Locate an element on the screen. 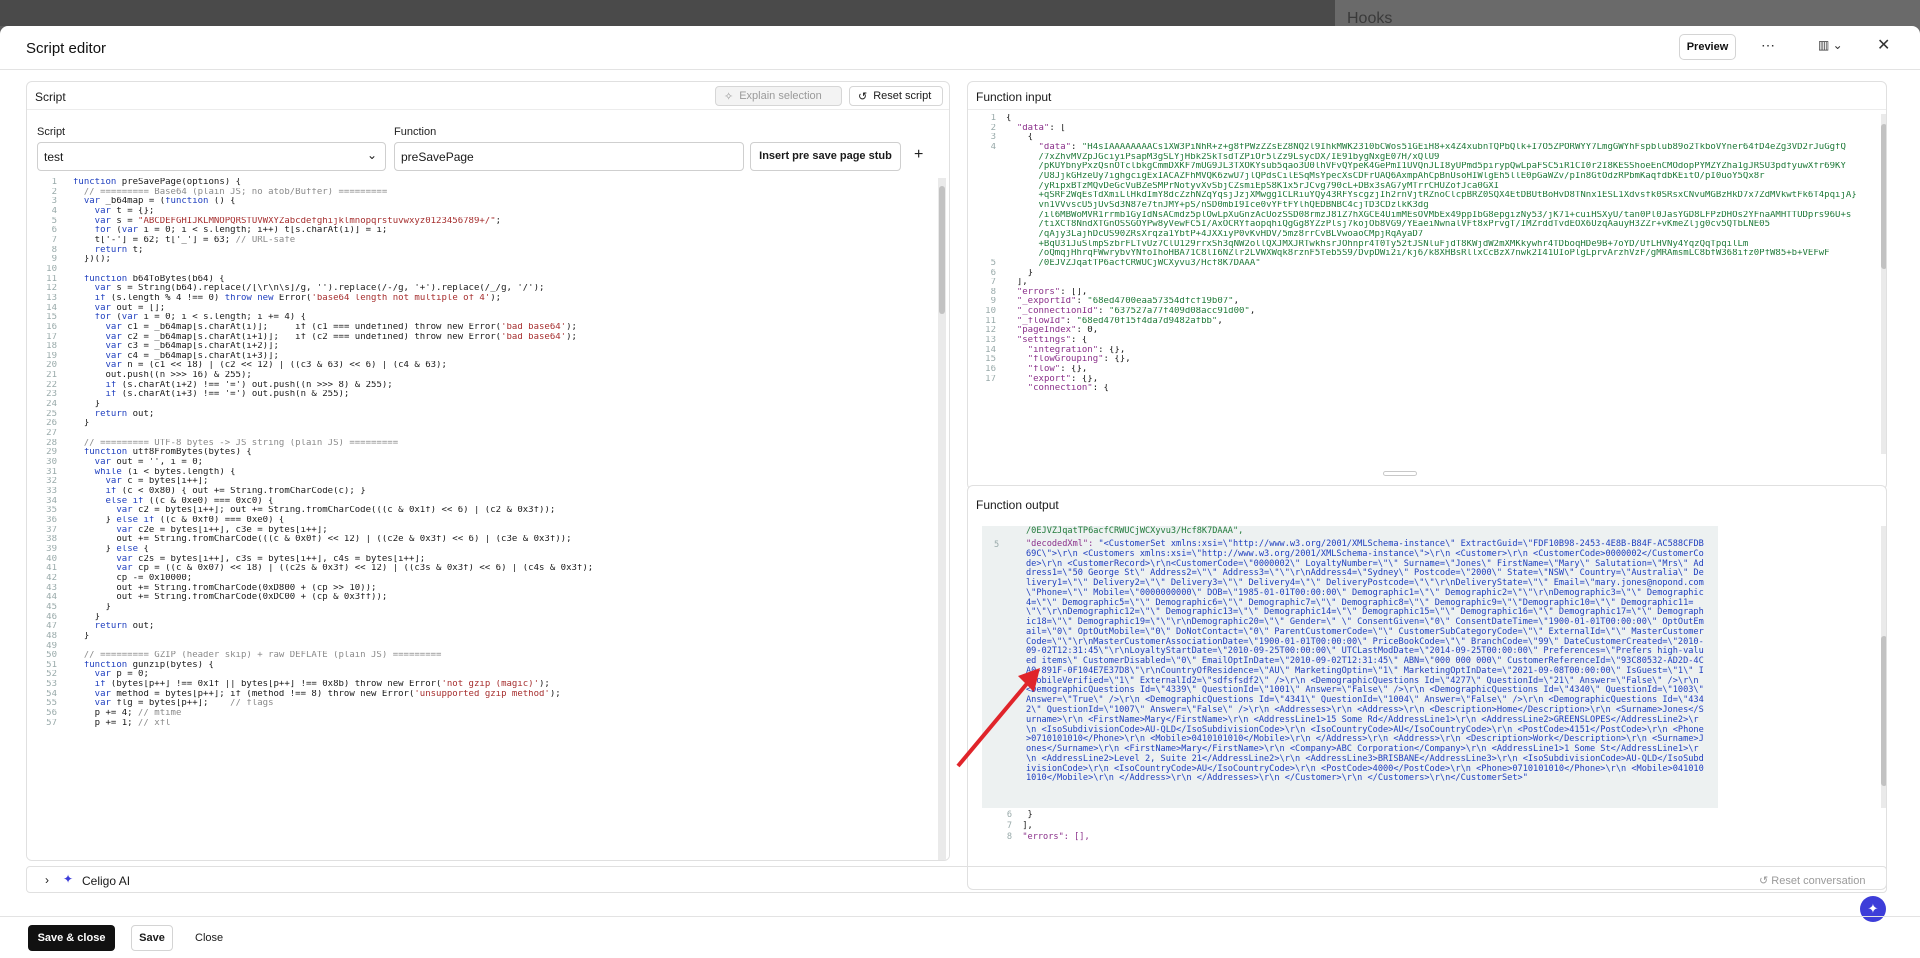 The image size is (1920, 958). script-code-line: function preSavePage(options) { is located at coordinates (333, 183).